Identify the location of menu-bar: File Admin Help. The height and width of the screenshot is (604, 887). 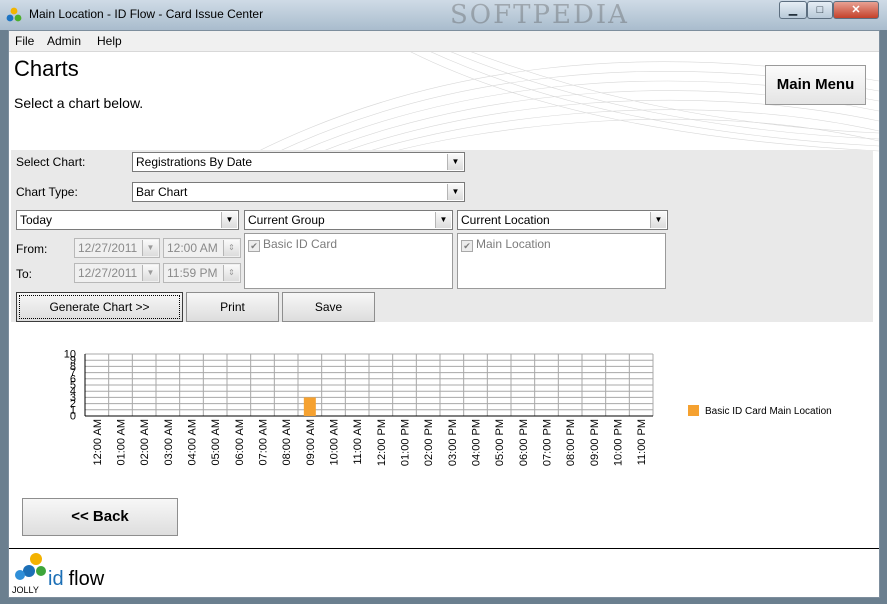
(444, 41).